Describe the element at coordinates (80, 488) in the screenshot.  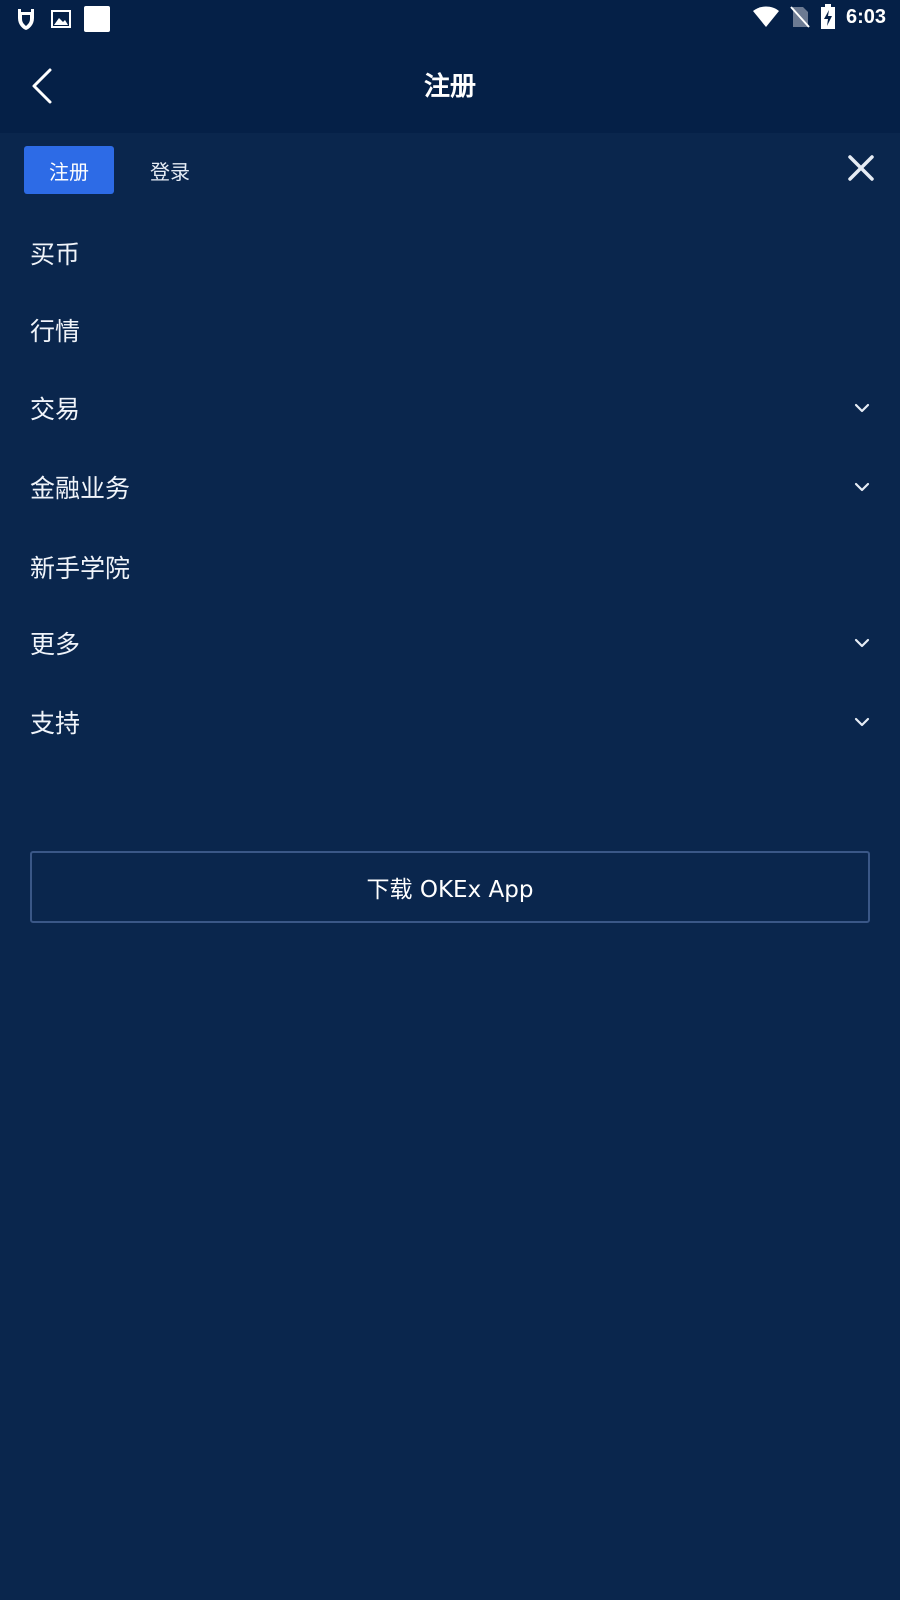
I see `menu-item-label: 金融业务` at that location.